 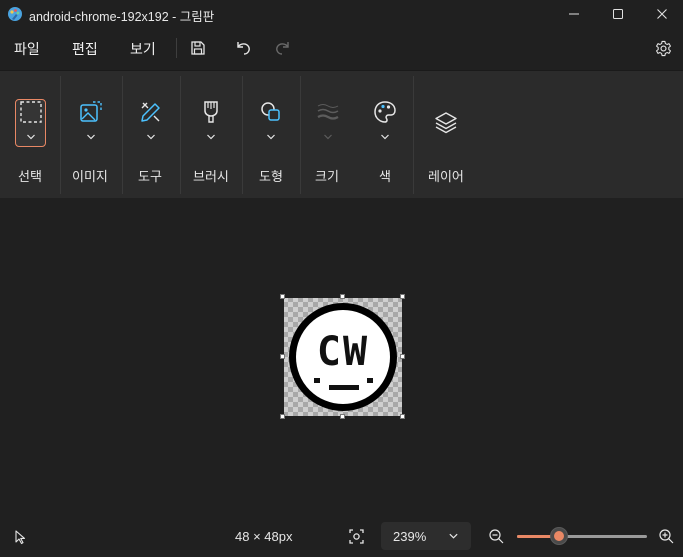 I want to click on pencil-eraser-icon, so click(x=150, y=112).